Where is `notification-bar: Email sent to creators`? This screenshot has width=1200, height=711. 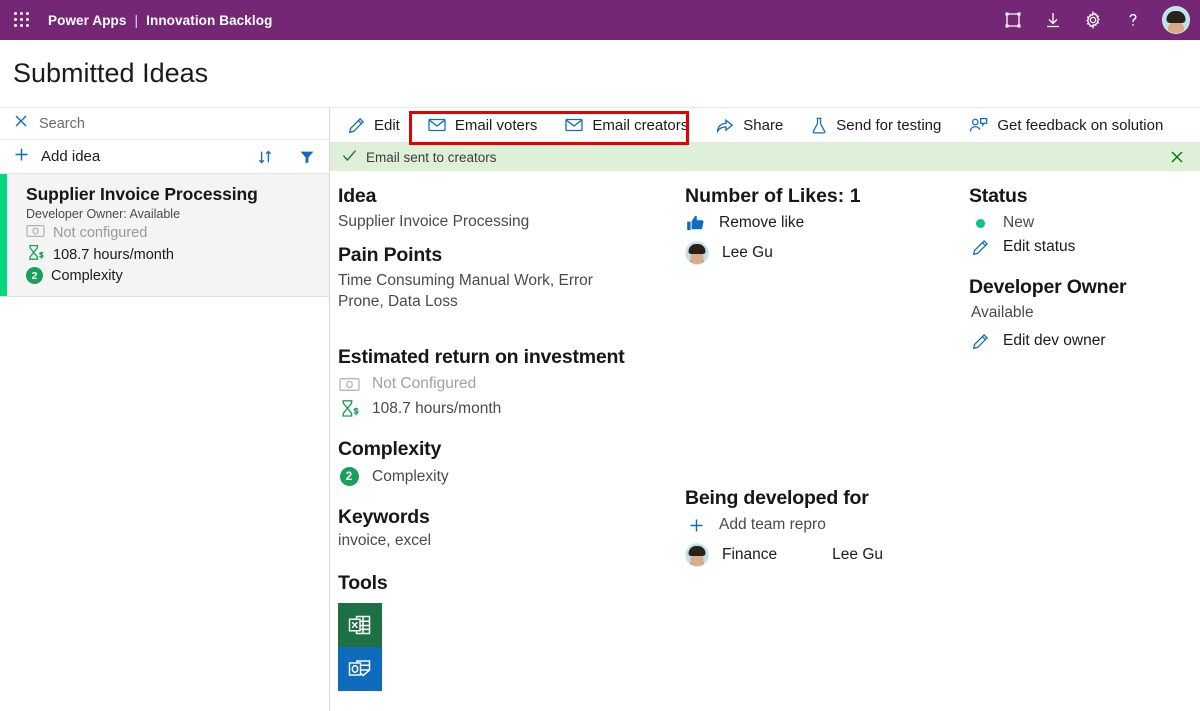
notification-bar: Email sent to creators is located at coordinates (765, 157).